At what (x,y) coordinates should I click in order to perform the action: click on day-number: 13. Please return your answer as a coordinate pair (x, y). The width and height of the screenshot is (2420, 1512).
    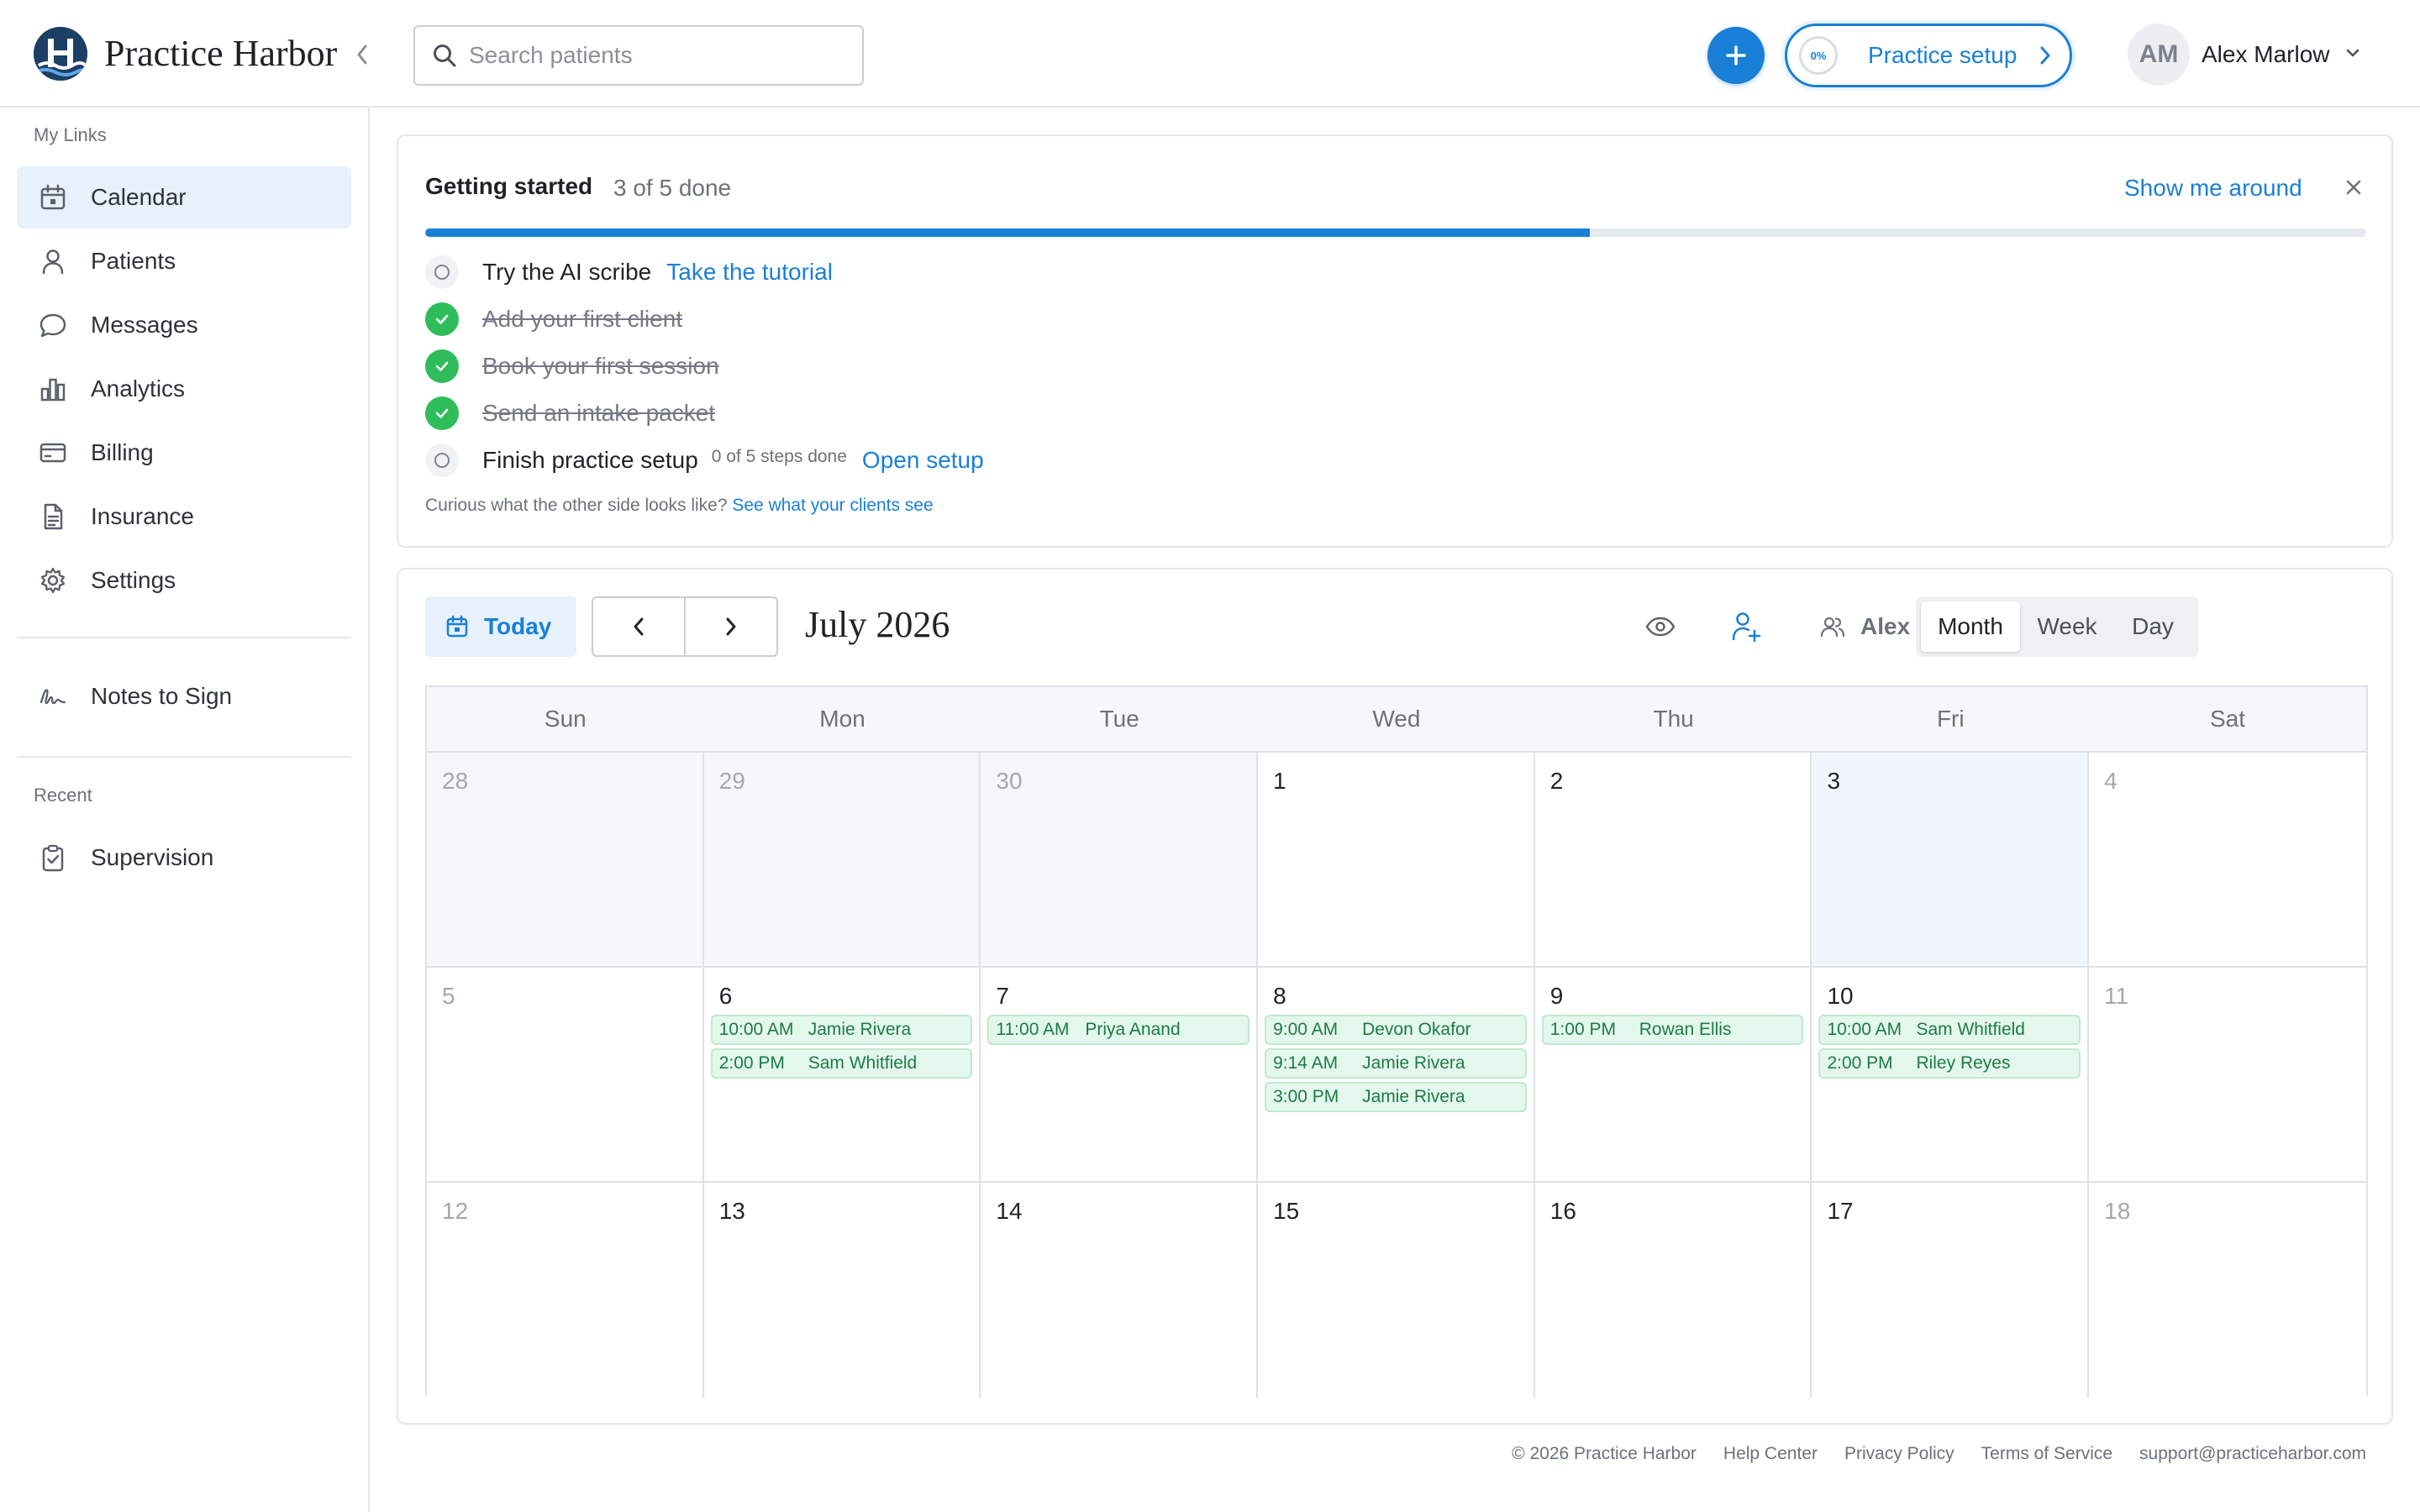
    Looking at the image, I should click on (732, 1211).